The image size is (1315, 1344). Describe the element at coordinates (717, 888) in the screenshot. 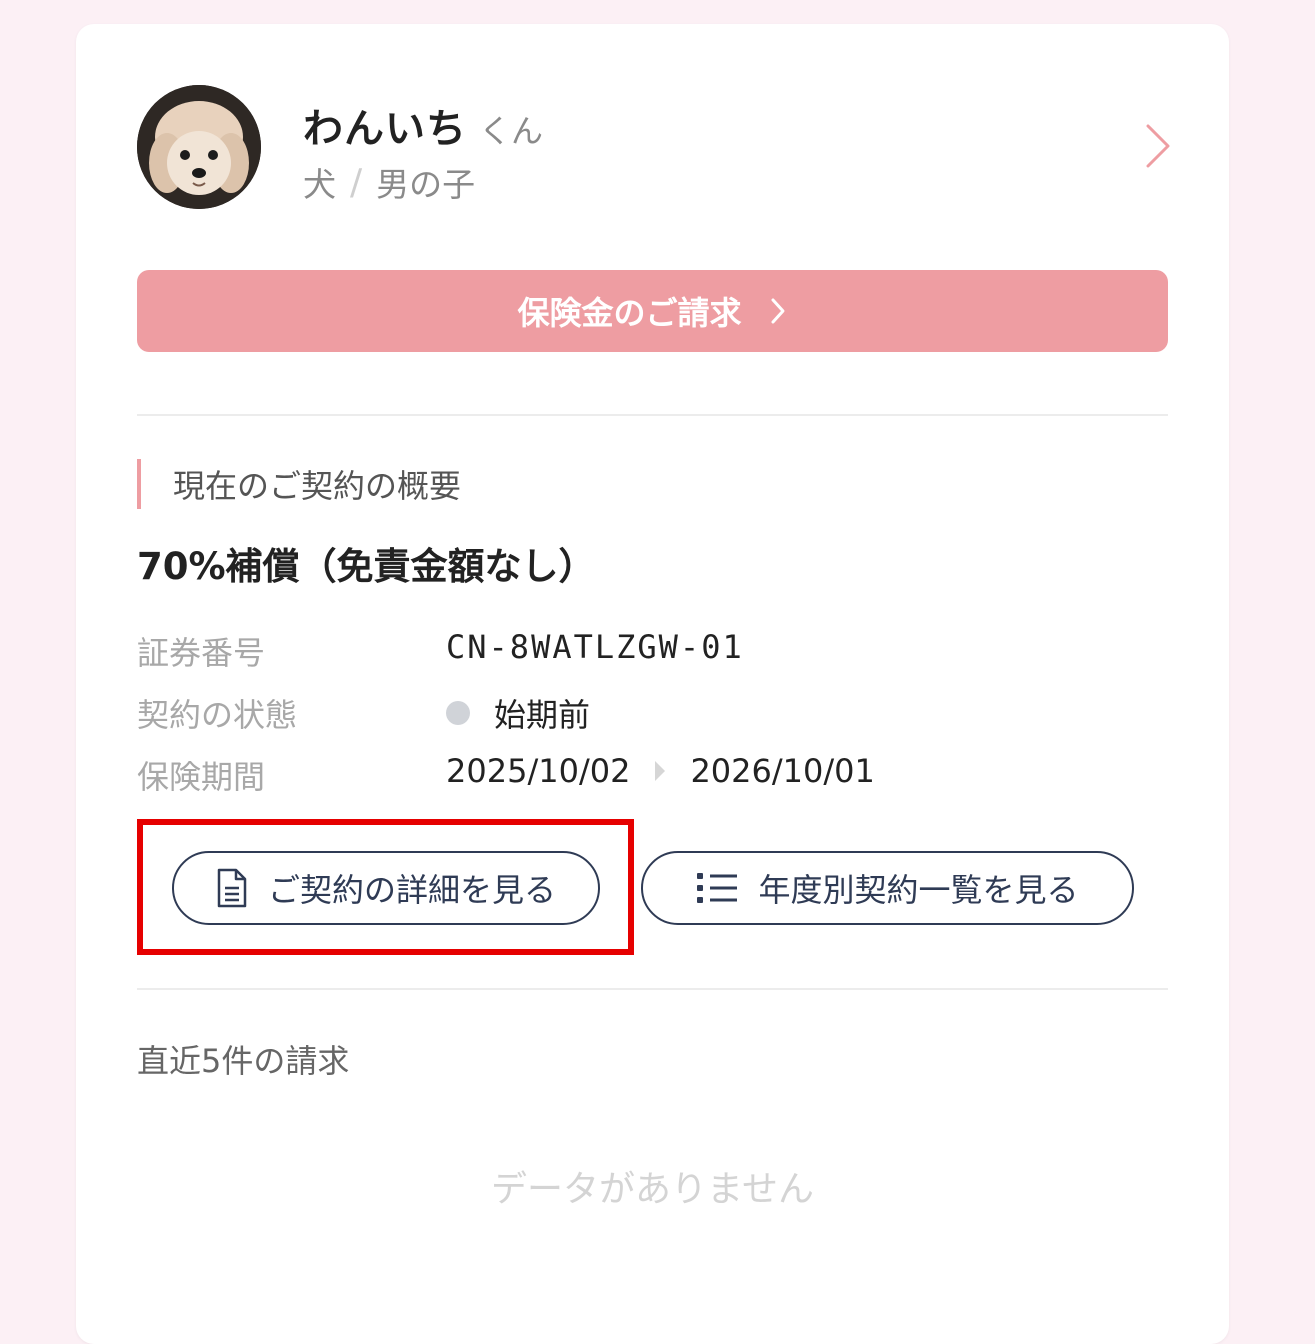

I see `list-icon` at that location.